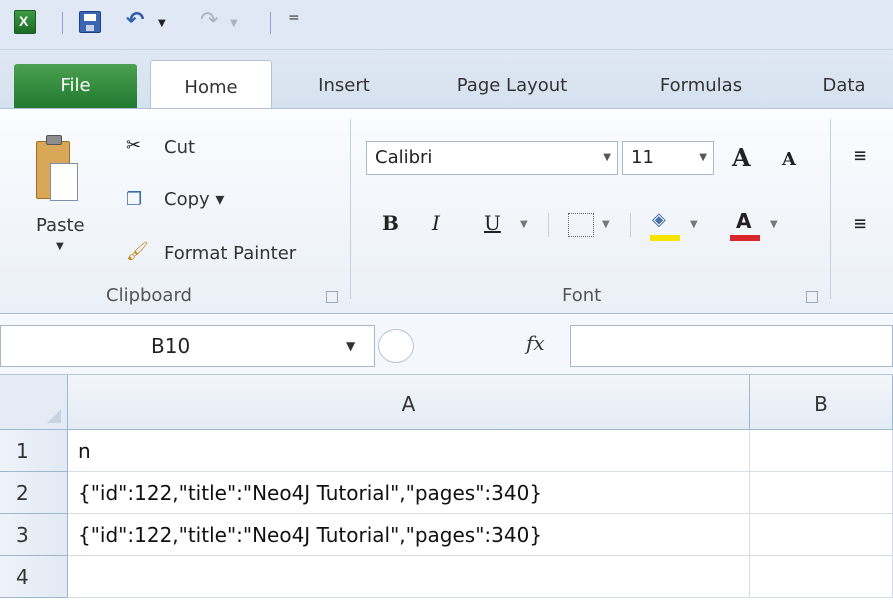  What do you see at coordinates (694, 224) in the screenshot?
I see `fill-color-dropdown-icon: ▼` at bounding box center [694, 224].